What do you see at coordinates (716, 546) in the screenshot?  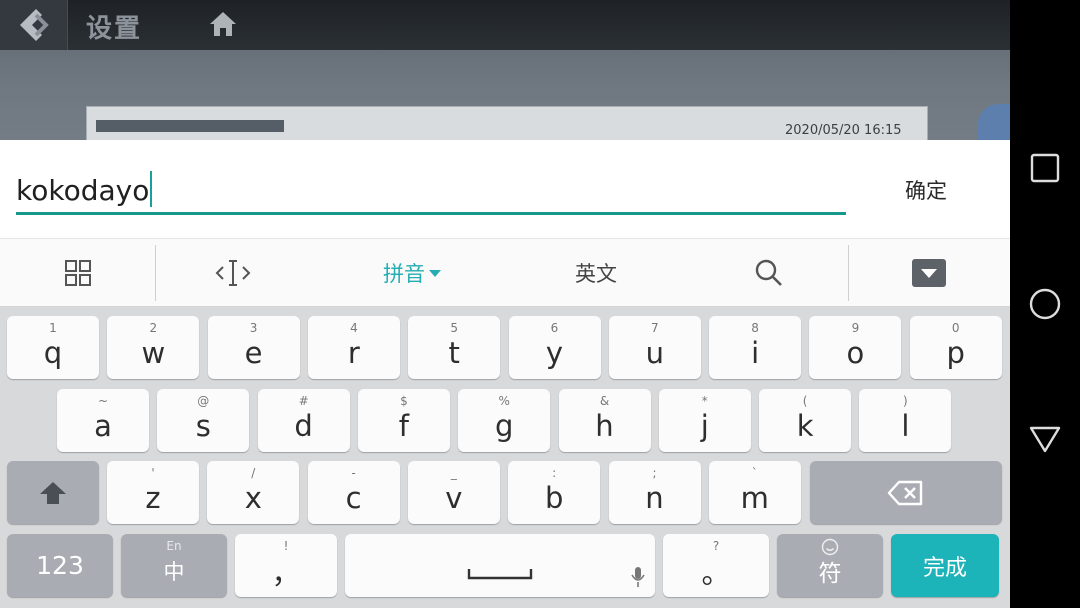 I see `period-hint: ?` at bounding box center [716, 546].